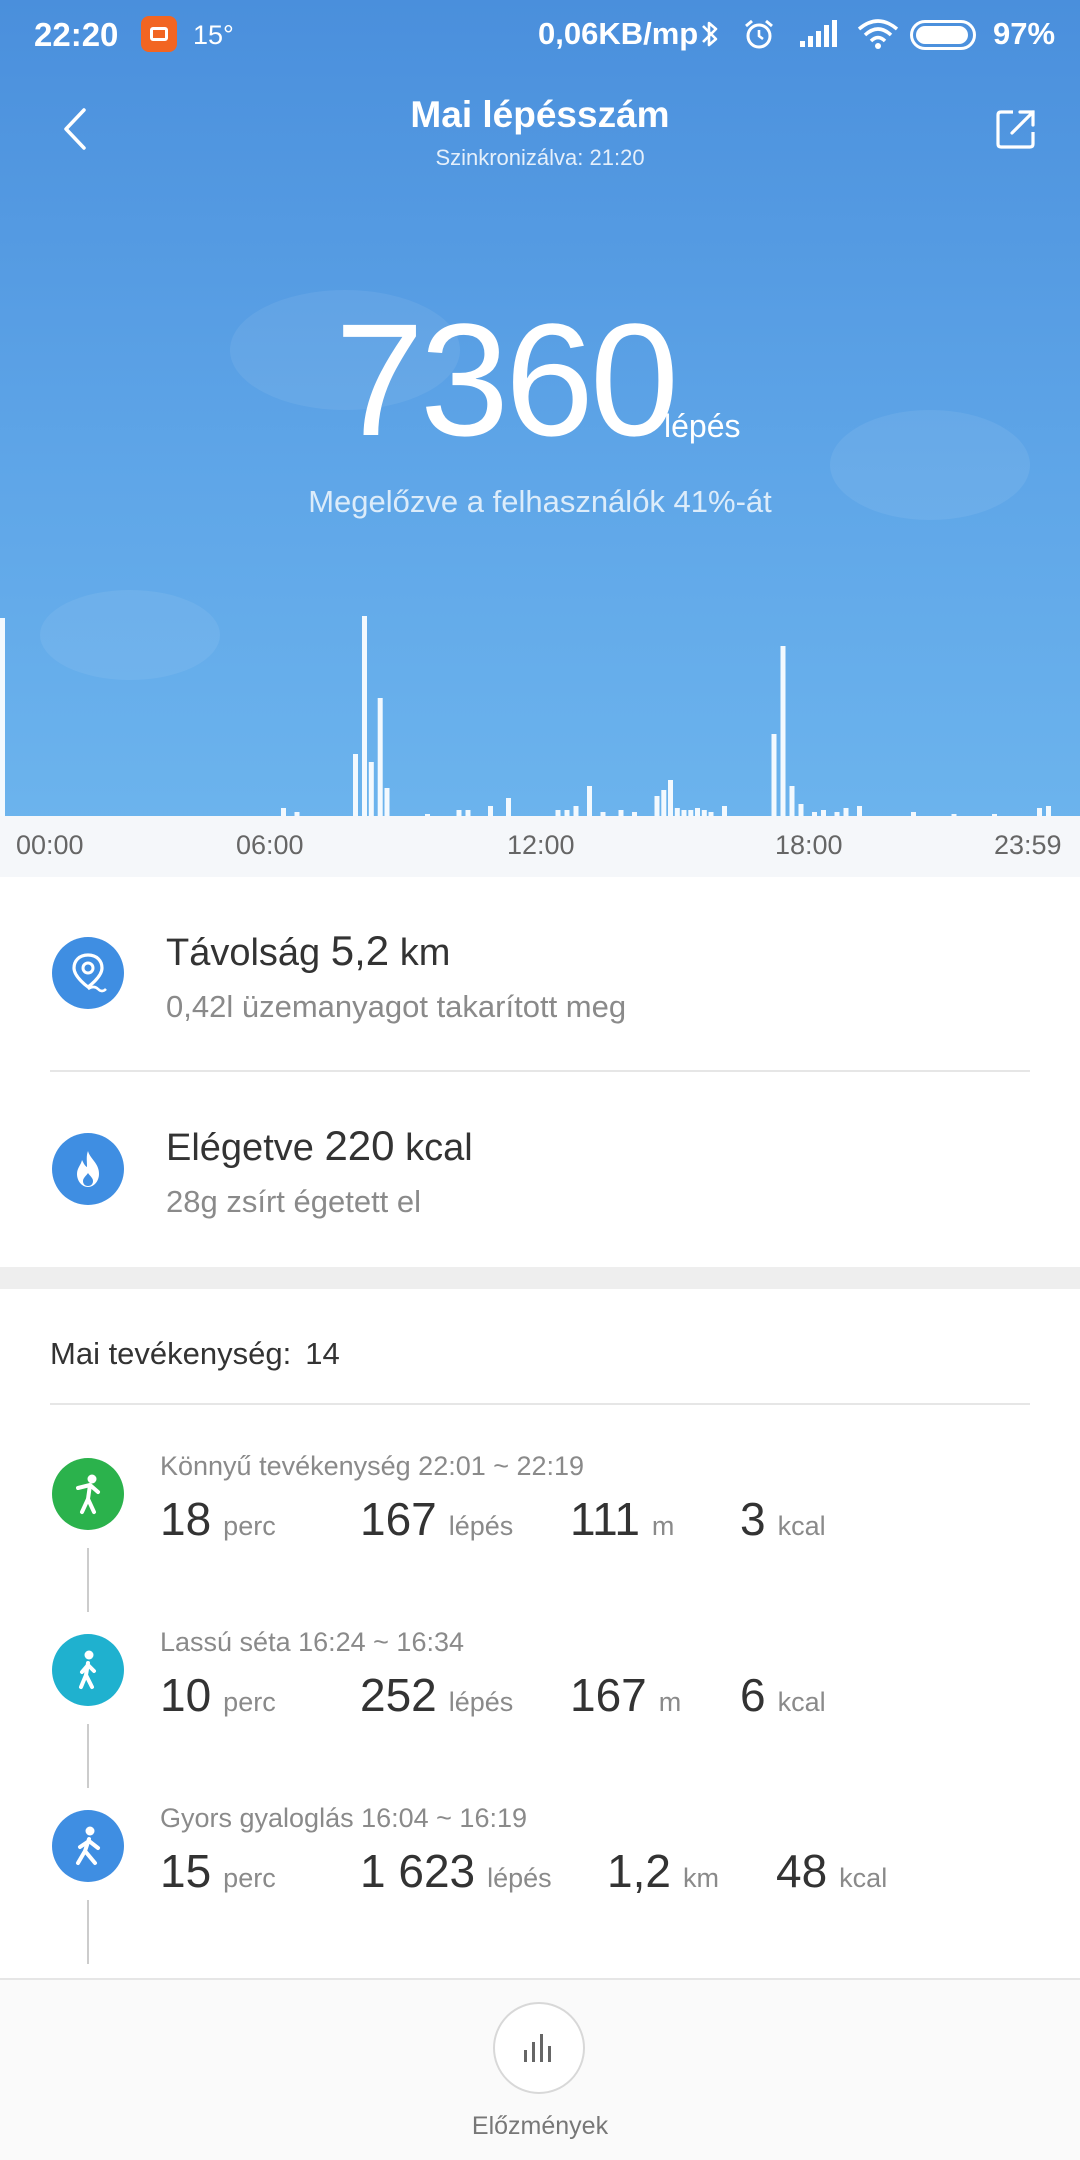  I want to click on divider, so click(540, 1404).